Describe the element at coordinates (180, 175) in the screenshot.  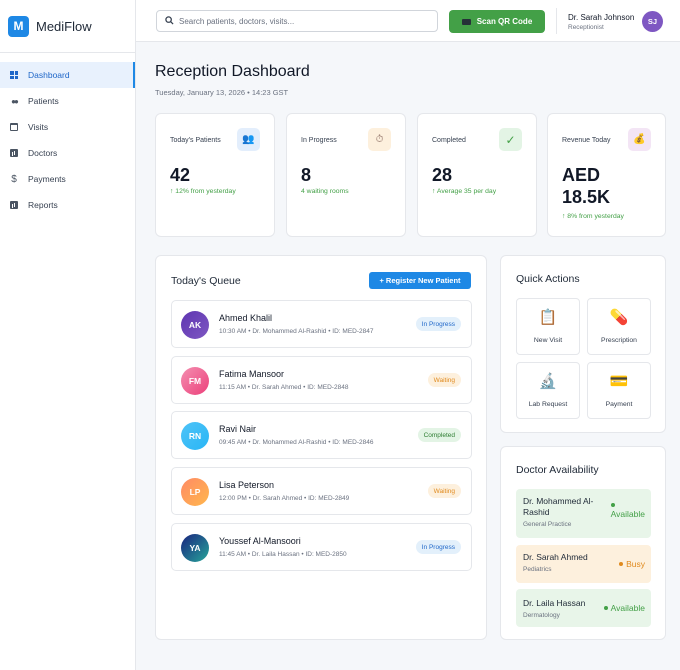
I see `stat-value: 42` at that location.